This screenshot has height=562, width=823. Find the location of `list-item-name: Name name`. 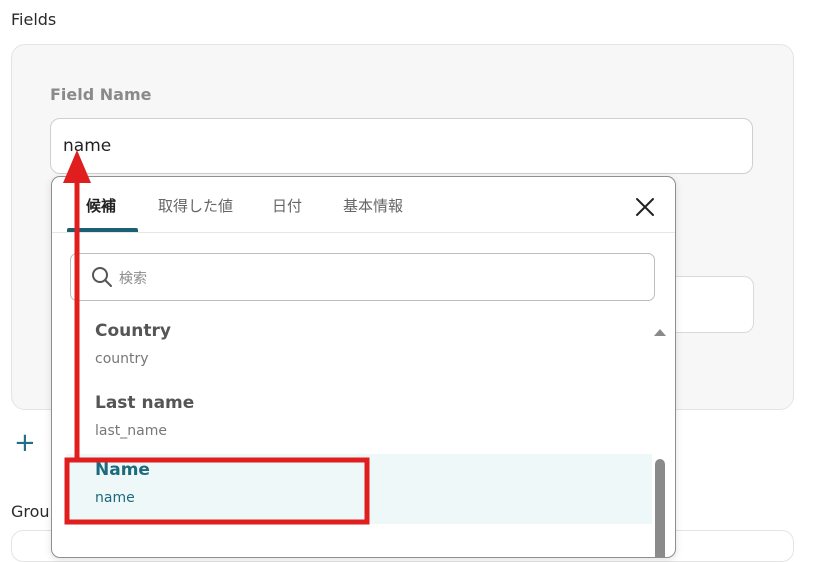

list-item-name: Name name is located at coordinates (359, 489).